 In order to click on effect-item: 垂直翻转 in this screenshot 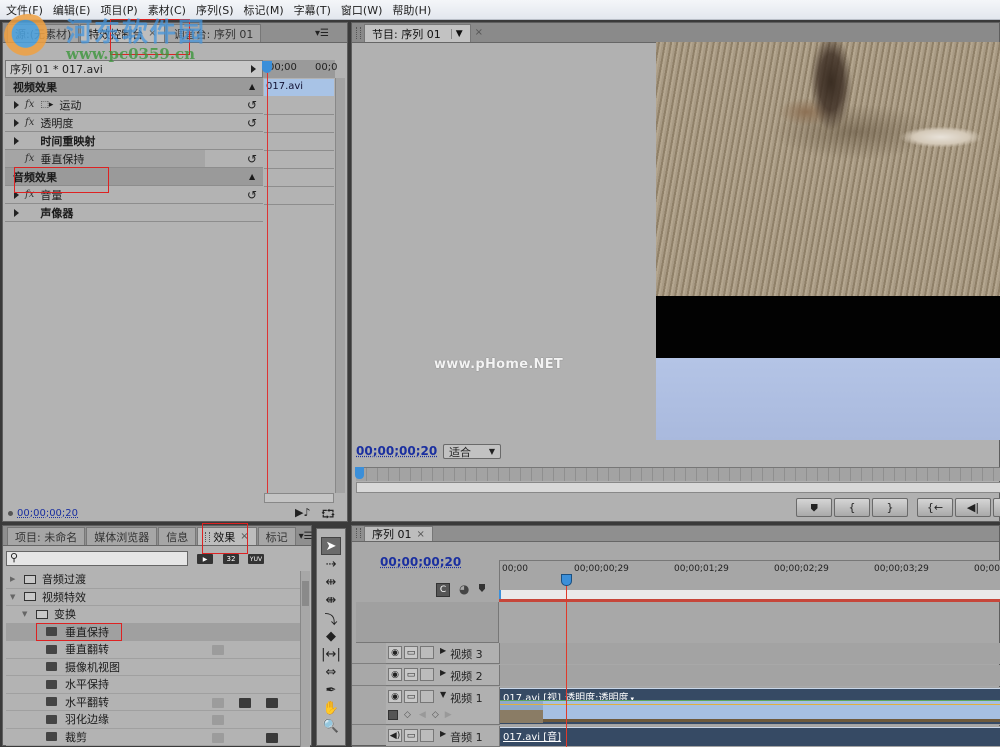, I will do `click(153, 650)`.